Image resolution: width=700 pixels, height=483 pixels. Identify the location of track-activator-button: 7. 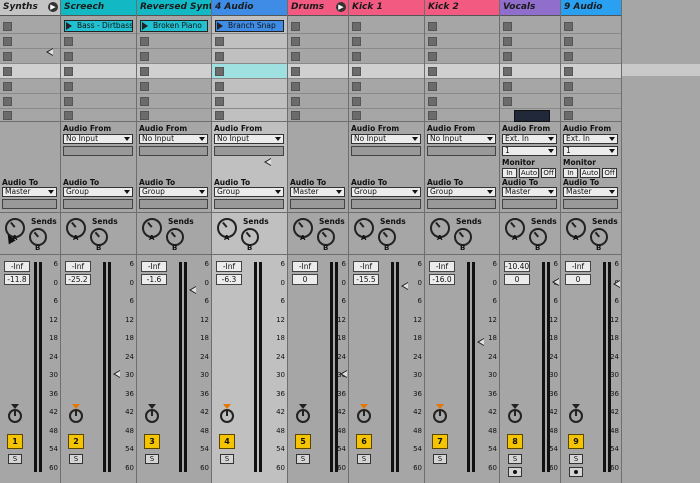
(440, 441).